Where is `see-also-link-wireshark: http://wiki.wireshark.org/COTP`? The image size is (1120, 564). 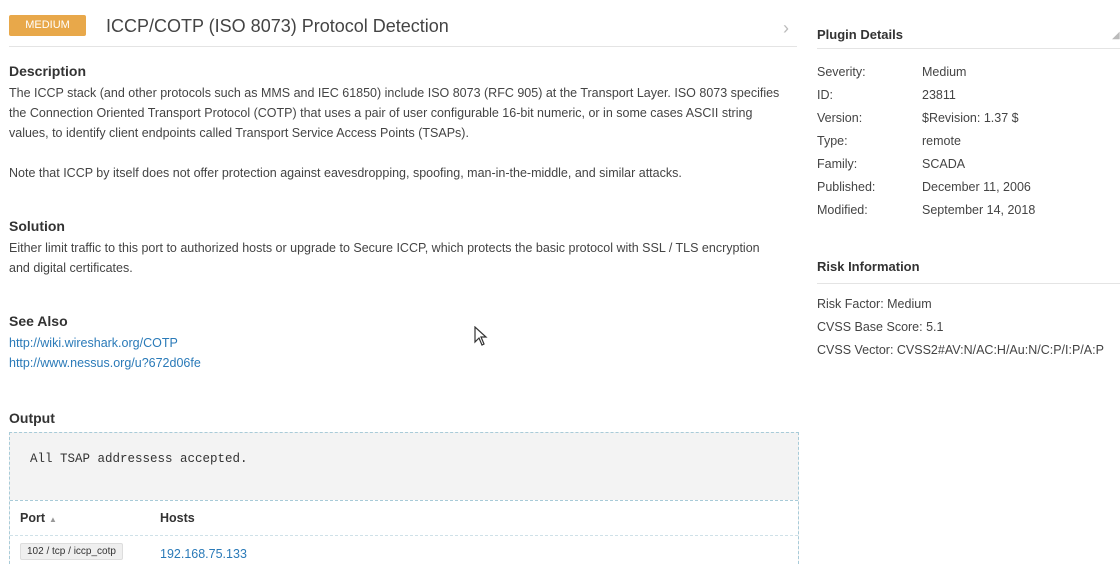
see-also-link-wireshark: http://wiki.wireshark.org/COTP is located at coordinates (93, 343).